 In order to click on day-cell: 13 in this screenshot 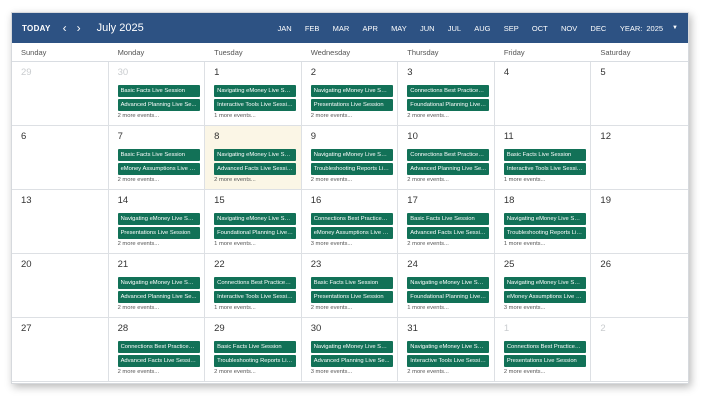, I will do `click(60, 222)`.